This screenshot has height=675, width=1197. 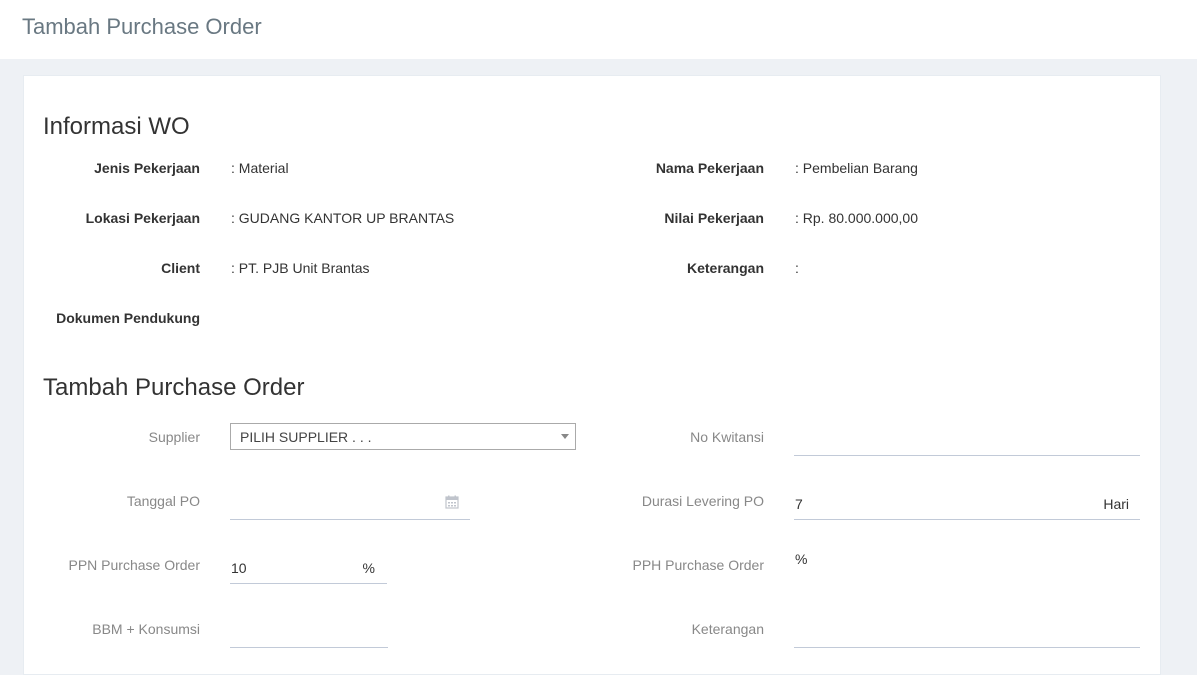 What do you see at coordinates (142, 26) in the screenshot?
I see `page-title: Tambah Purchase Order` at bounding box center [142, 26].